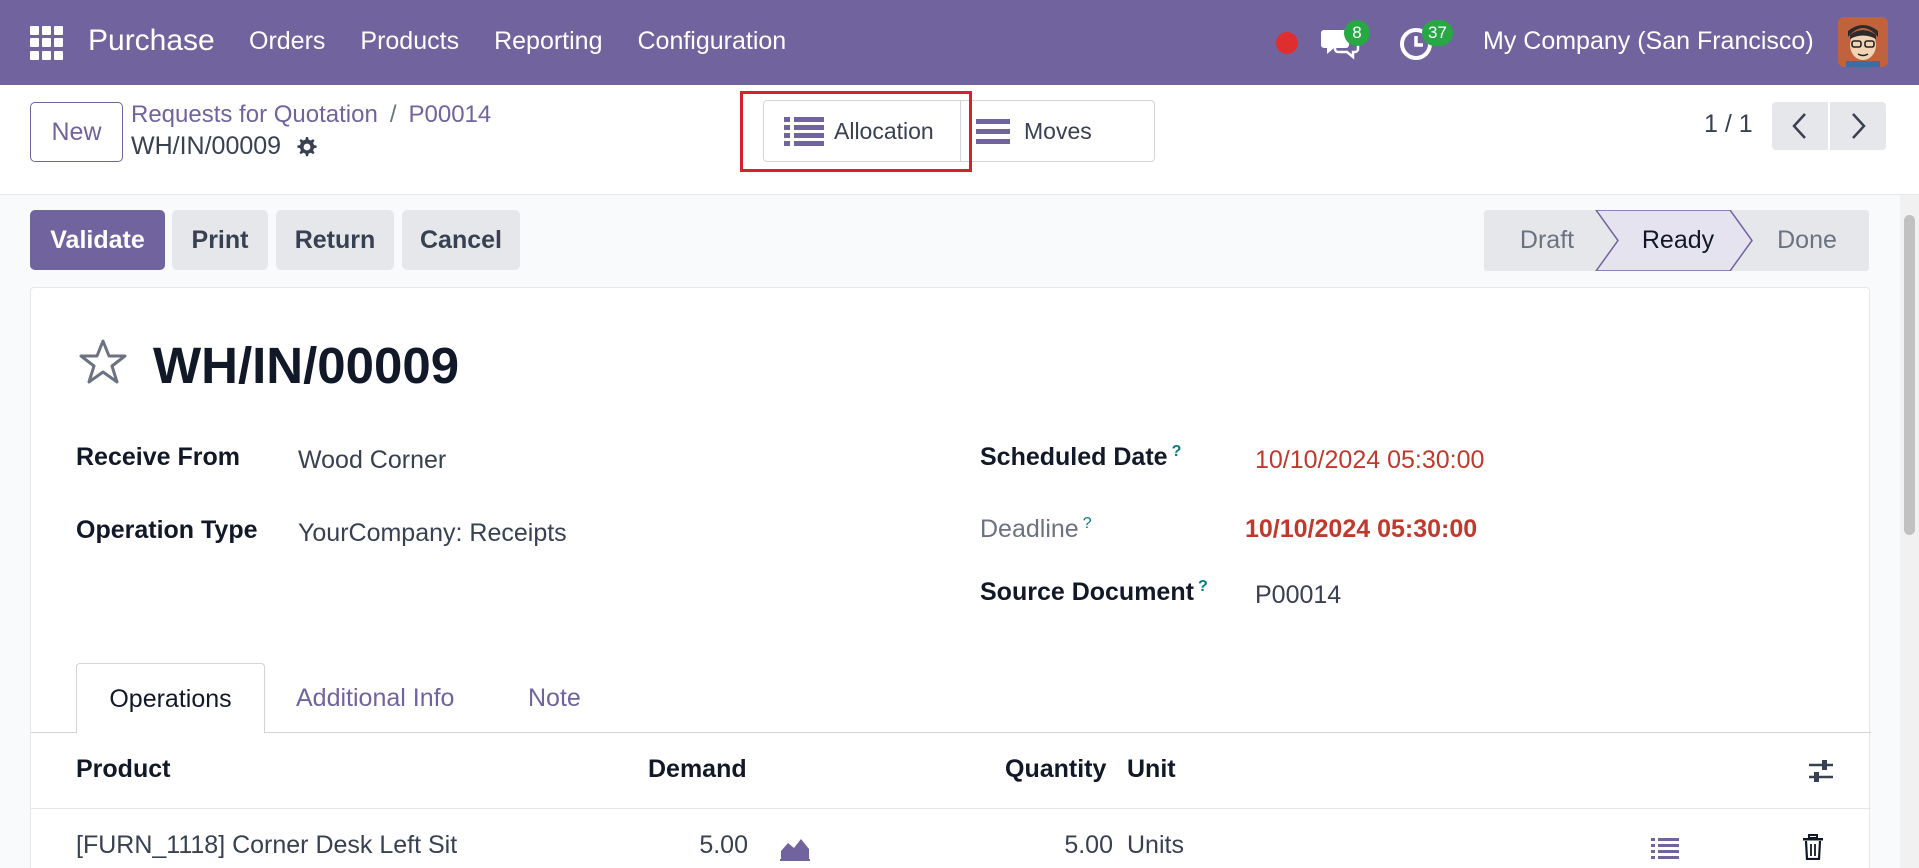 Image resolution: width=1919 pixels, height=868 pixels. I want to click on favorite-star-icon, so click(103, 362).